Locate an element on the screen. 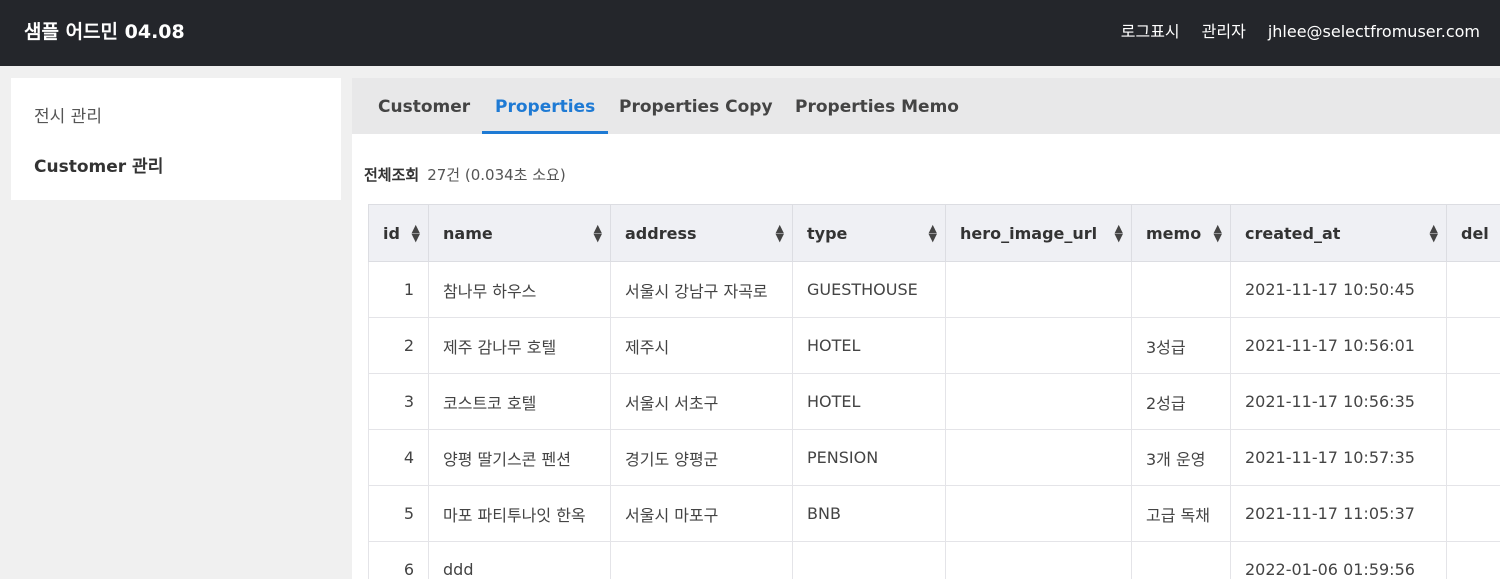  sidebar: 전시 관리 Customer 관리 is located at coordinates (176, 139).